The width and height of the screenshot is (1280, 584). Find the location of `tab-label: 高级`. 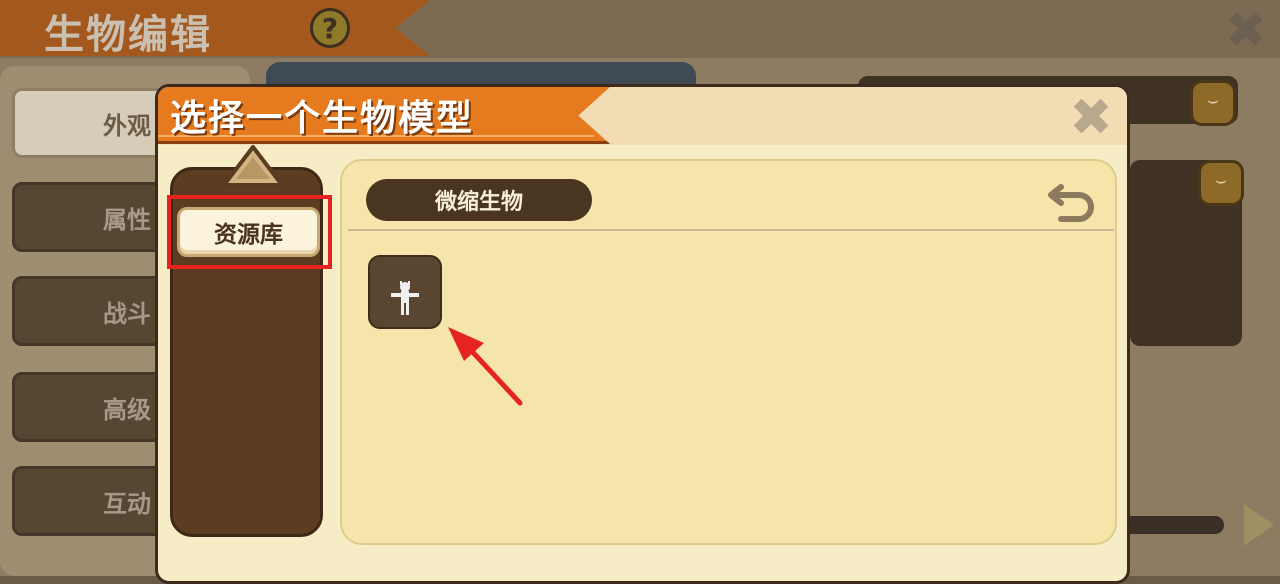

tab-label: 高级 is located at coordinates (127, 409).